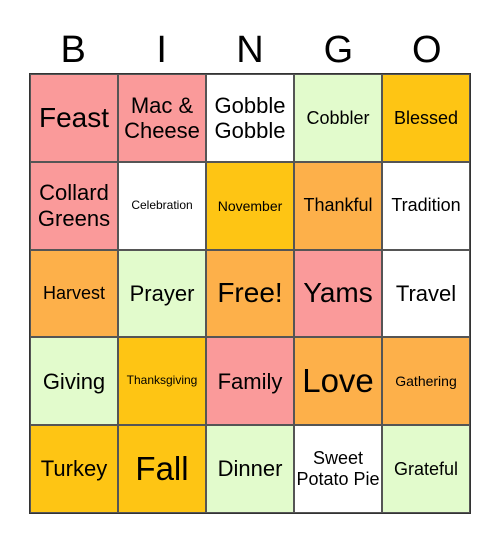  Describe the element at coordinates (426, 293) in the screenshot. I see `bingo-cell: Travel` at that location.